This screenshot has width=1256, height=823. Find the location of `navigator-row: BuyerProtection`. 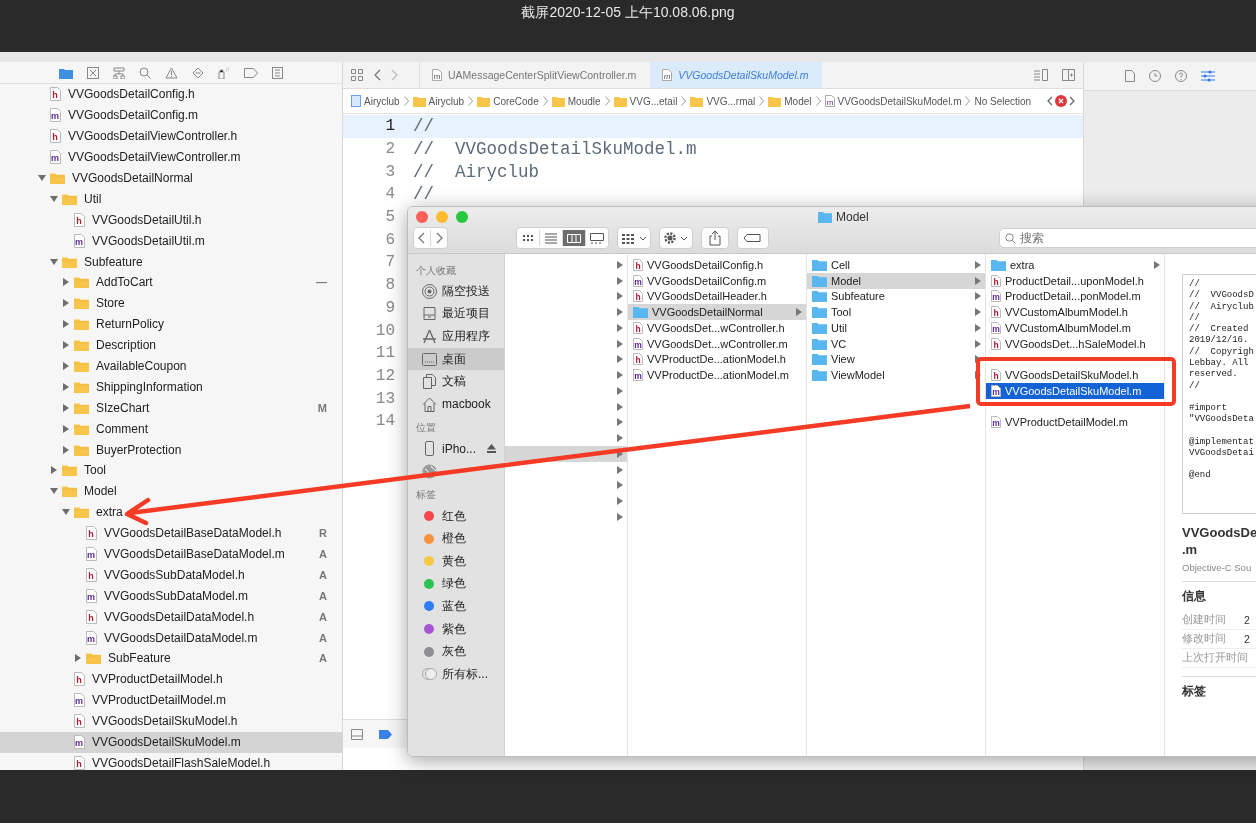

navigator-row: BuyerProtection is located at coordinates (171, 450).